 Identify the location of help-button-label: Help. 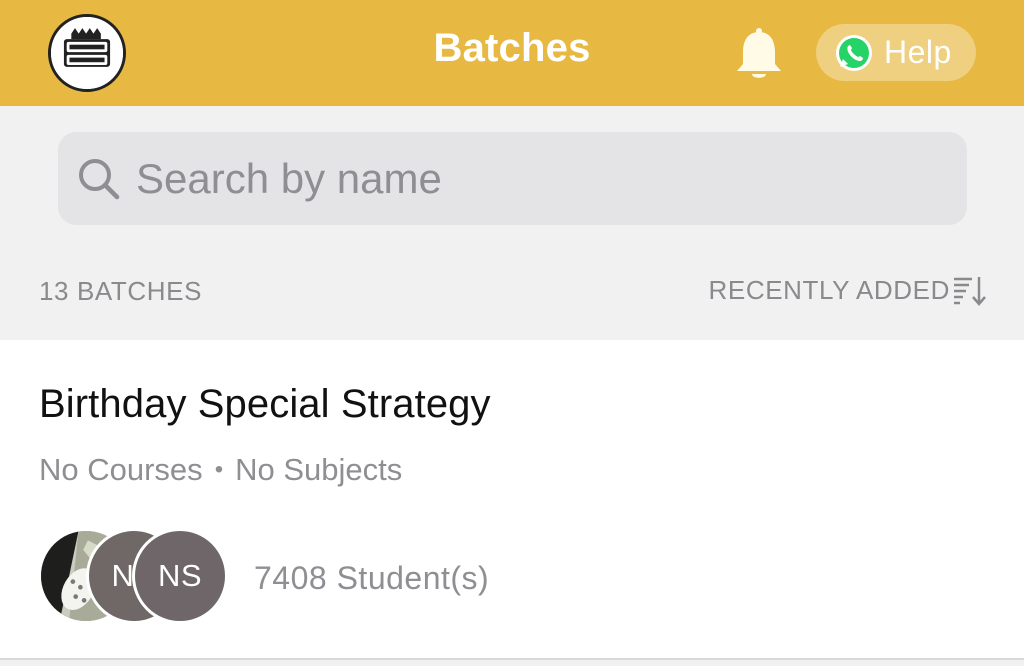
(918, 52).